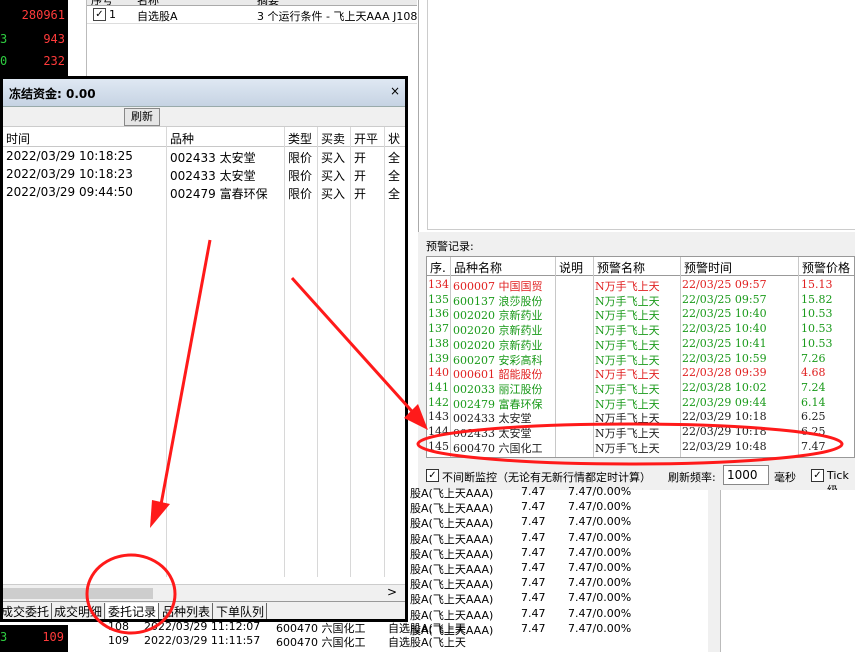 This screenshot has width=855, height=652. I want to click on tab-trade-details: 成交明细, so click(79, 611).